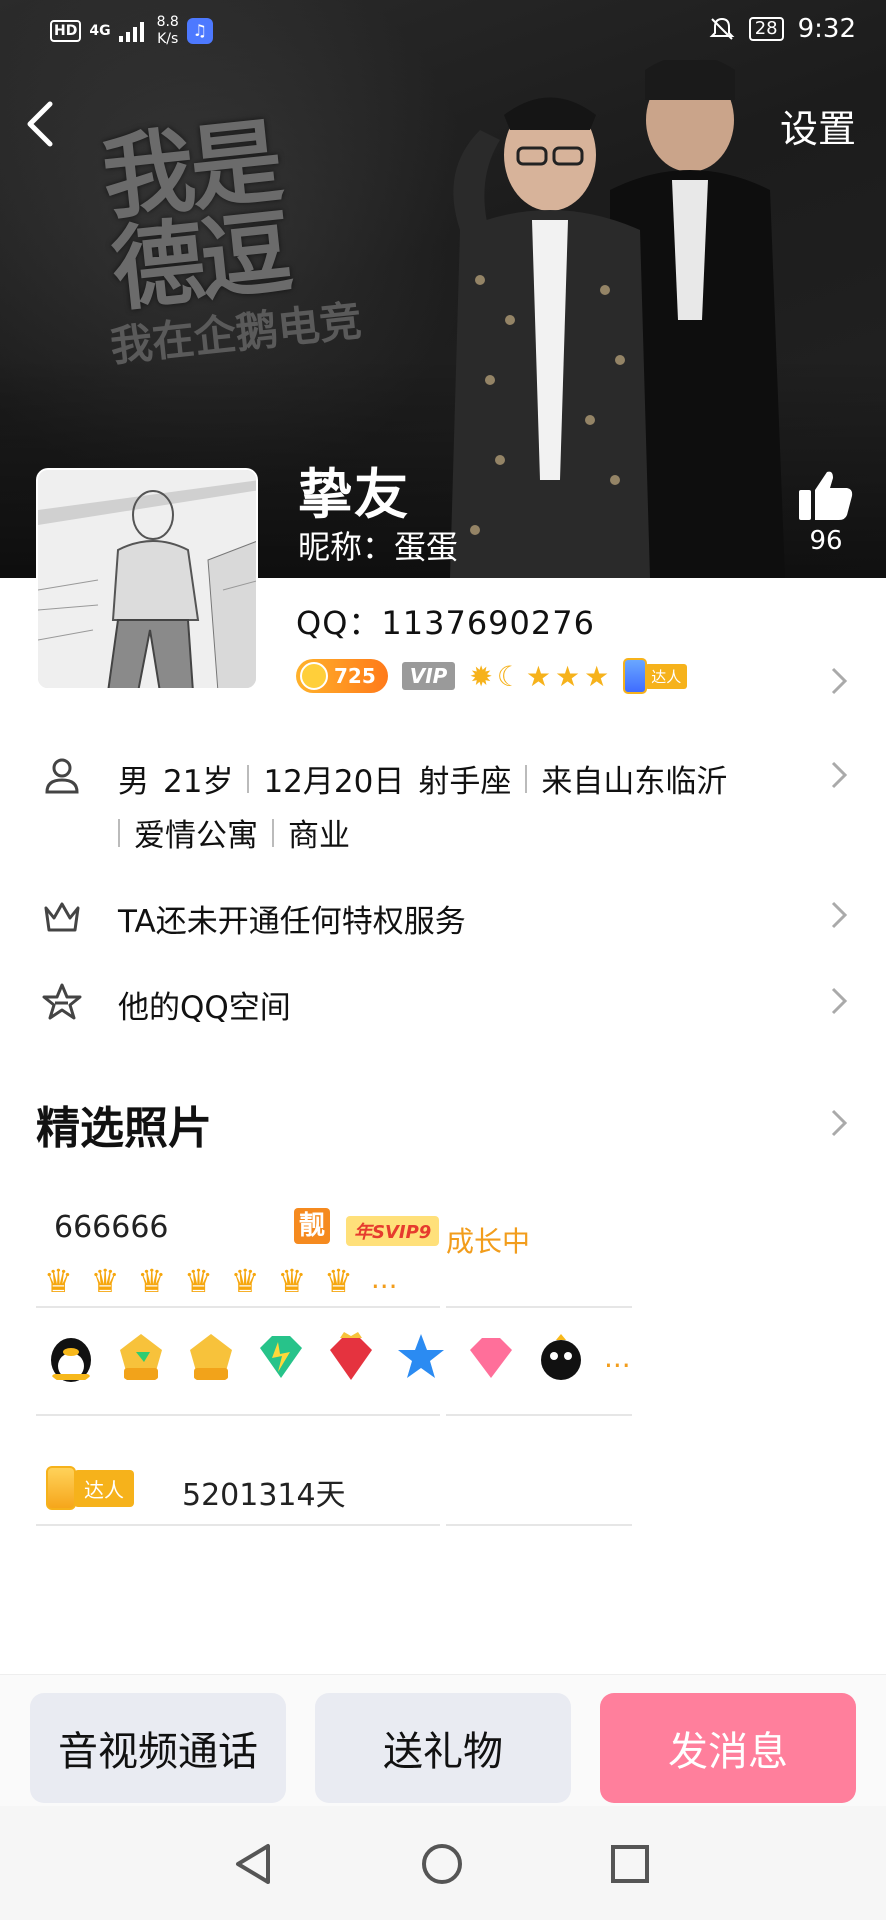 The width and height of the screenshot is (886, 1920). I want to click on music-app-icon: ♫, so click(199, 31).